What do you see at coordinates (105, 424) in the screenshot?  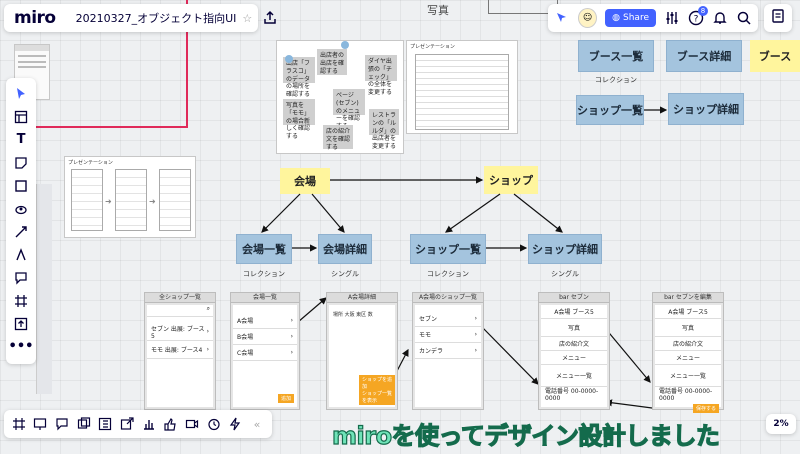 I see `kanban-icon` at bounding box center [105, 424].